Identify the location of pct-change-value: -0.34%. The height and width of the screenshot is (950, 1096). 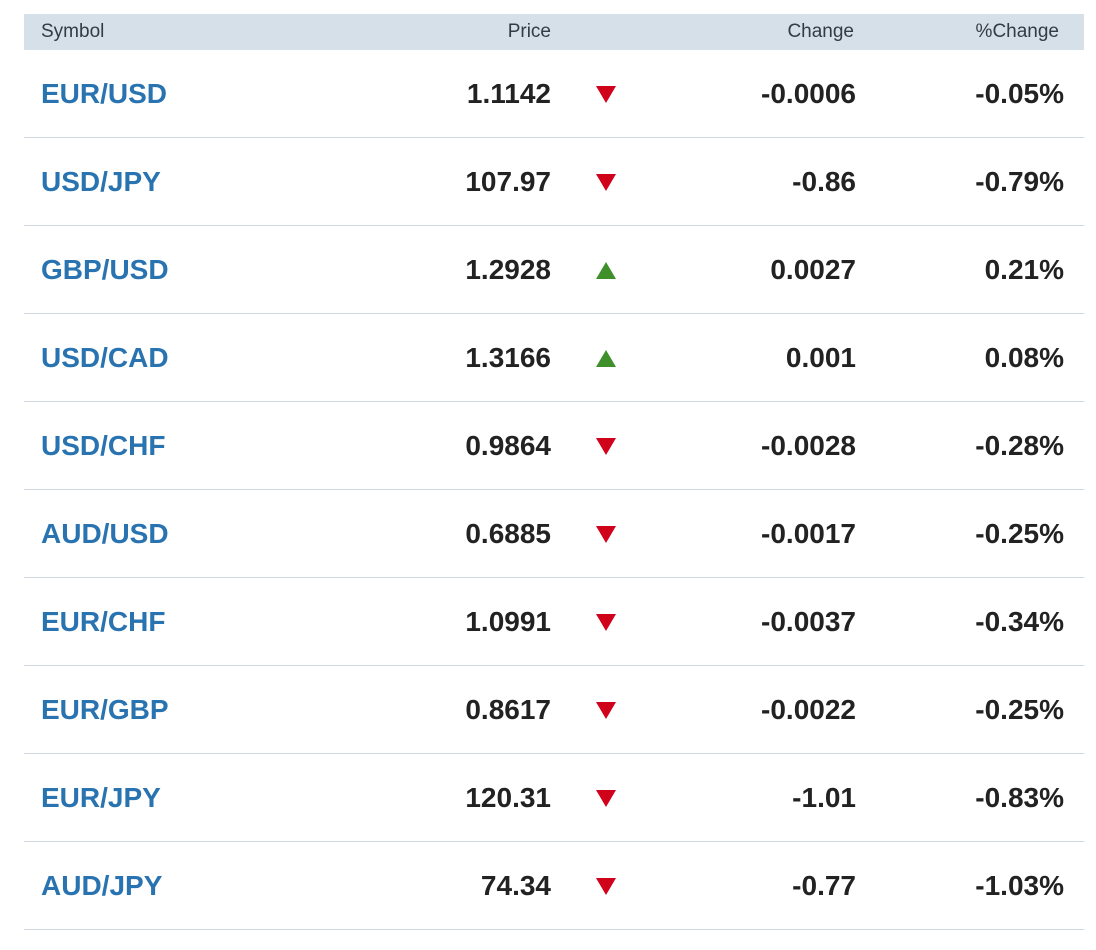
(1019, 621).